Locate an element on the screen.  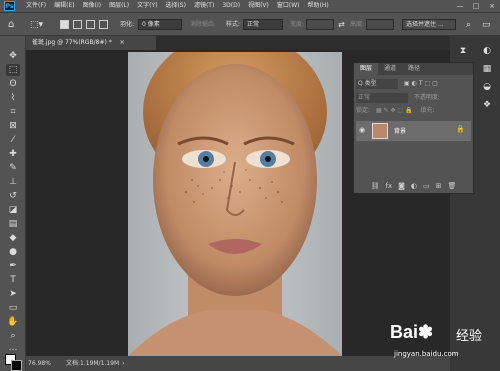
swatches-panel-icon: ▦ is located at coordinates (487, 69).